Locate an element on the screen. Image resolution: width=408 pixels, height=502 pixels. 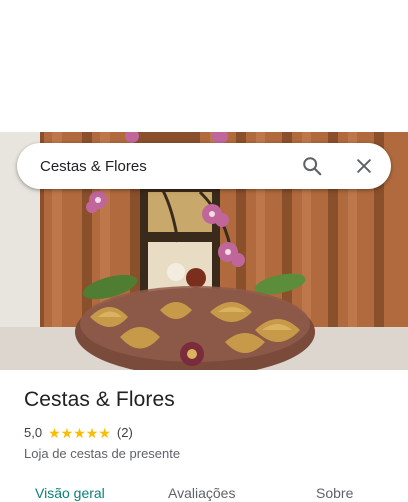
close-icon is located at coordinates (364, 166).